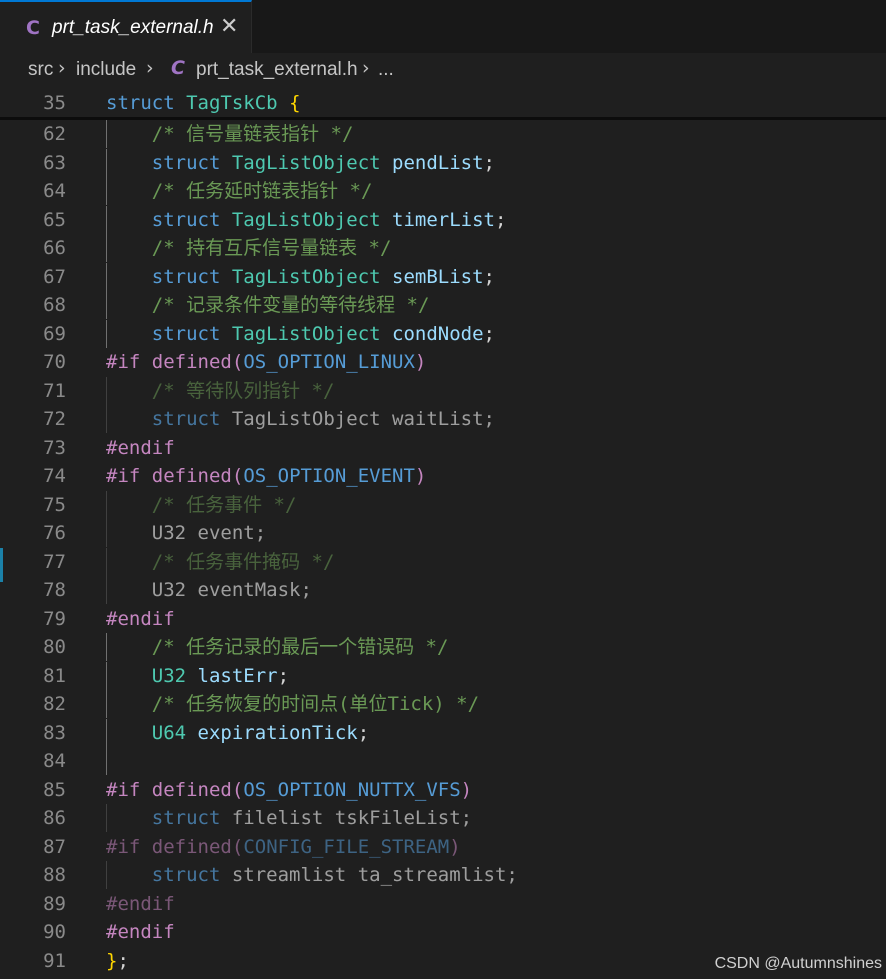  Describe the element at coordinates (252, 134) in the screenshot. I see `code-text: /* 信号量链表指针 */` at that location.